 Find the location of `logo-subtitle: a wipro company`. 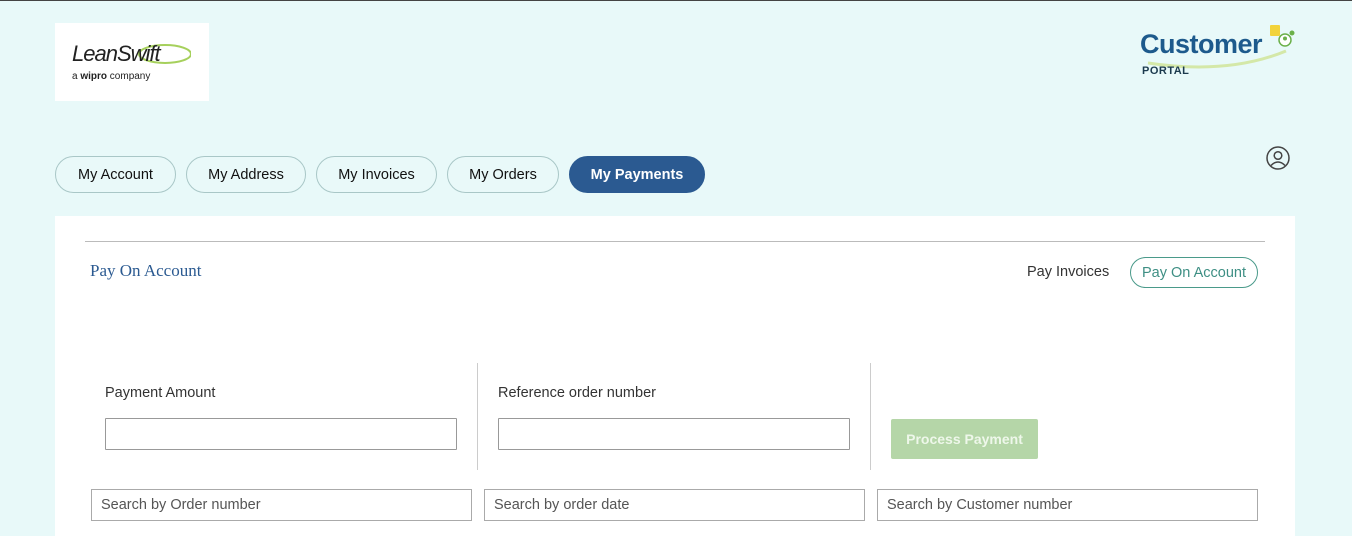

logo-subtitle: a wipro company is located at coordinates (111, 76).